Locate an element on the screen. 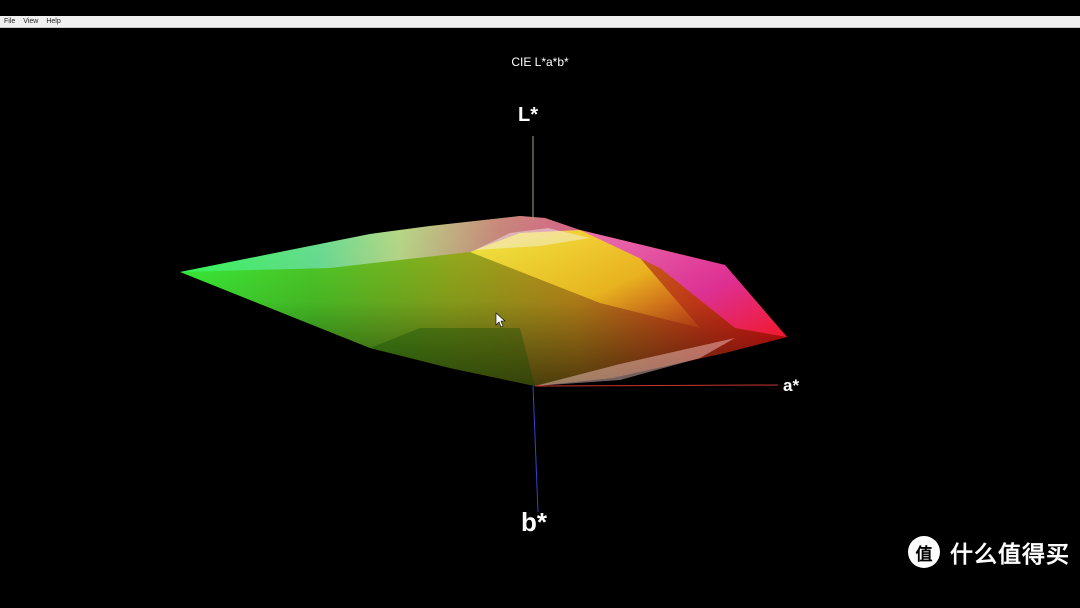 Image resolution: width=1080 pixels, height=608 pixels. watermark-text: 什么值得买 is located at coordinates (1010, 554).